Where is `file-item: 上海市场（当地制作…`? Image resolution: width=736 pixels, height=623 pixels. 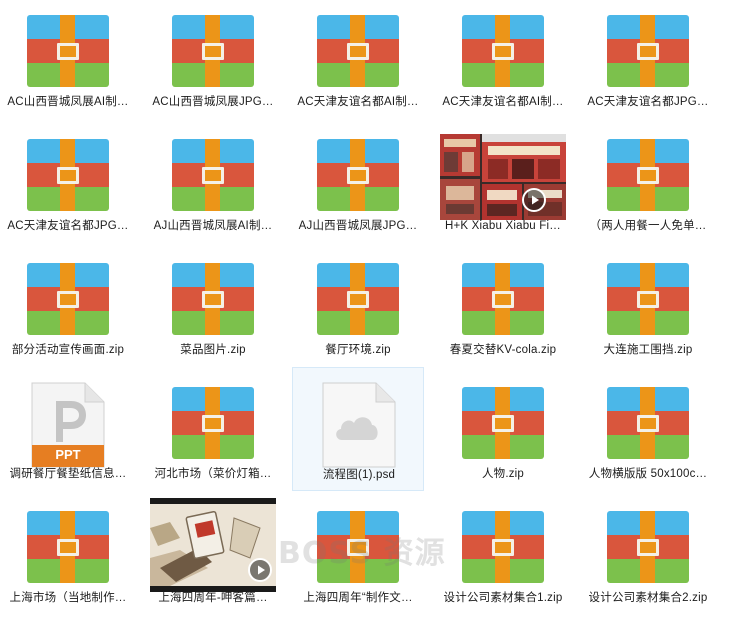 file-item: 上海市场（当地制作… is located at coordinates (68, 561).